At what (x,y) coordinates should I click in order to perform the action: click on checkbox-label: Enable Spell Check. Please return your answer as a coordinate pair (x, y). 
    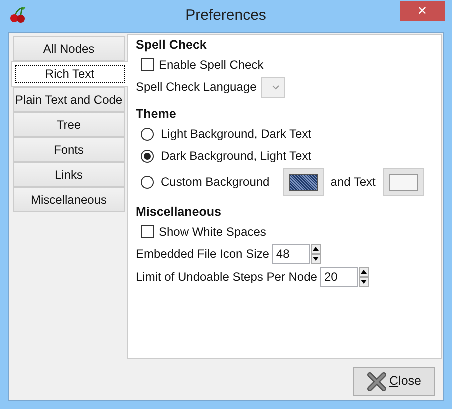
    Looking at the image, I should click on (211, 65).